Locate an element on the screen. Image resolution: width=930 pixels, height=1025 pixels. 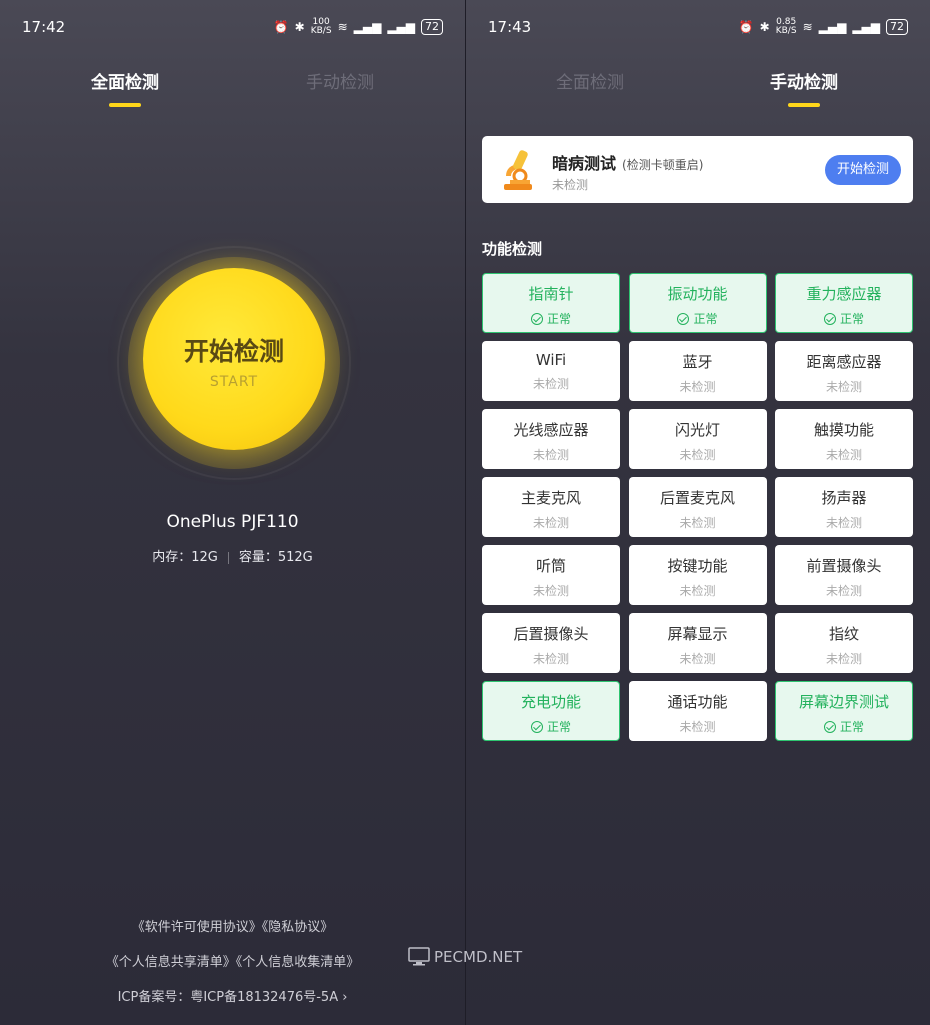
item-name: 后置摄像头 is located at coordinates (551, 634).